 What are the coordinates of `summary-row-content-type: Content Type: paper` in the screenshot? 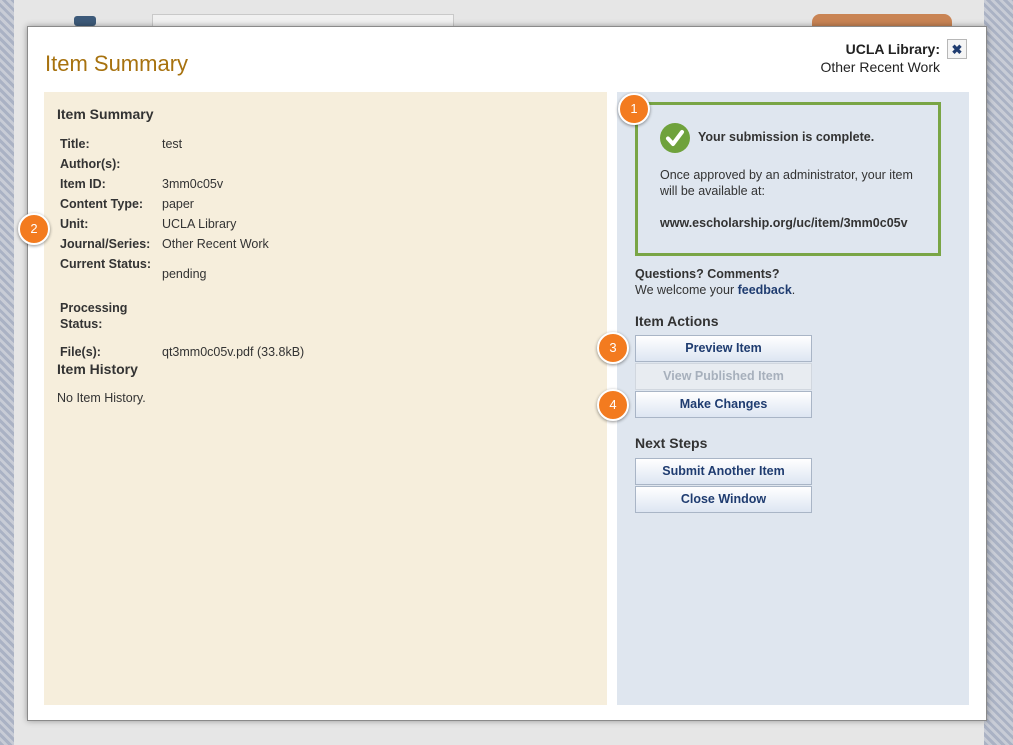 It's located at (182, 206).